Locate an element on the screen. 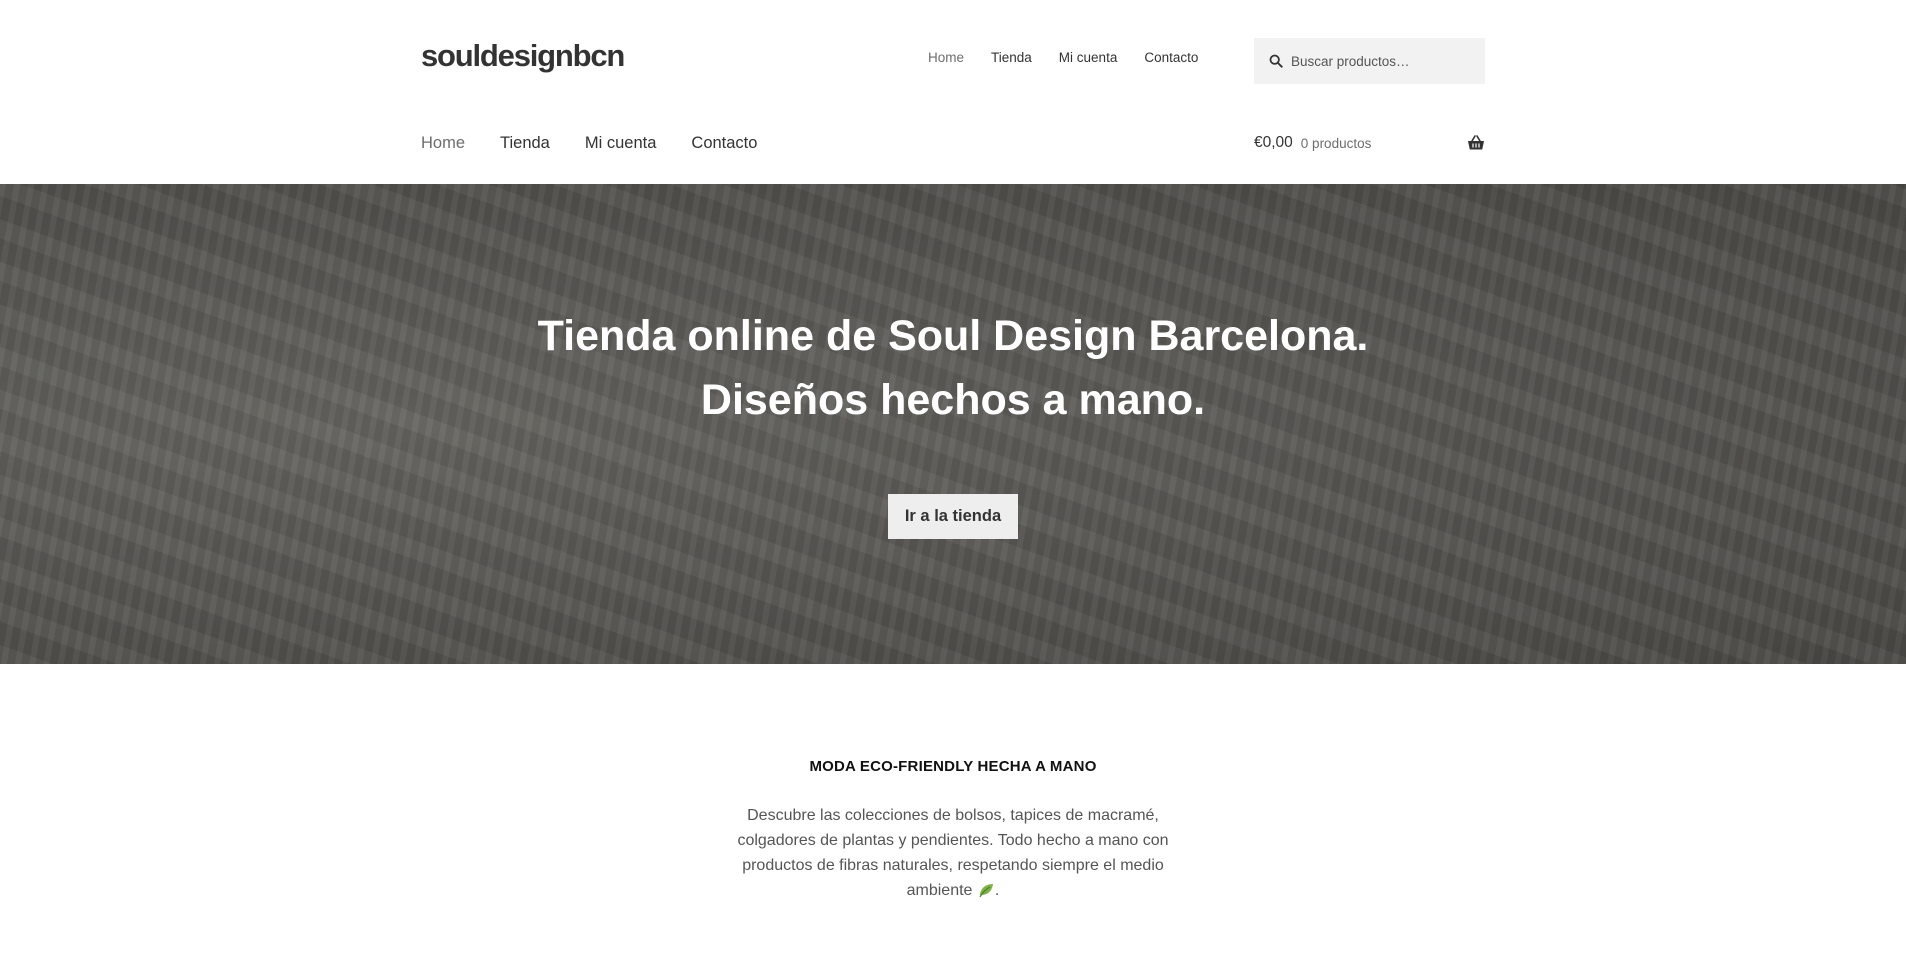  leaf-icon is located at coordinates (986, 891).